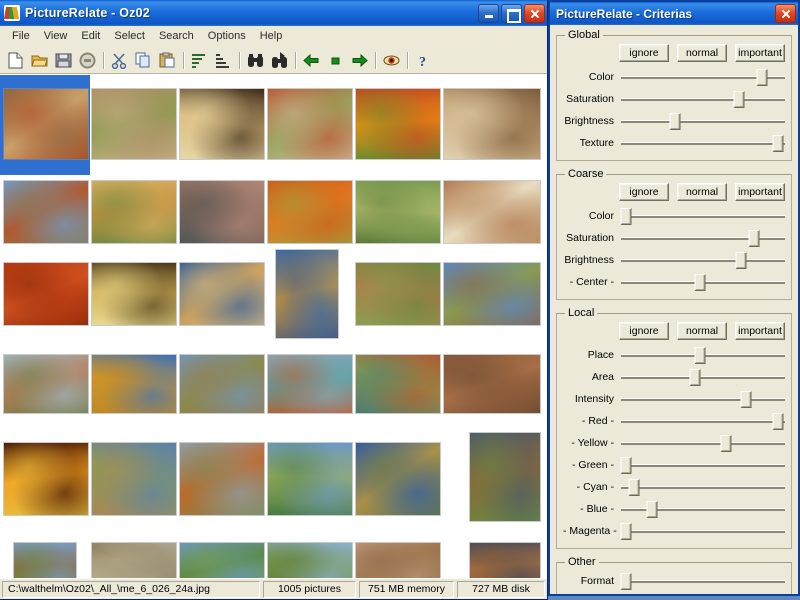 Image resolution: width=800 pixels, height=600 pixels. Describe the element at coordinates (310, 212) in the screenshot. I see `thumbnail-orange-palm-fronds` at that location.